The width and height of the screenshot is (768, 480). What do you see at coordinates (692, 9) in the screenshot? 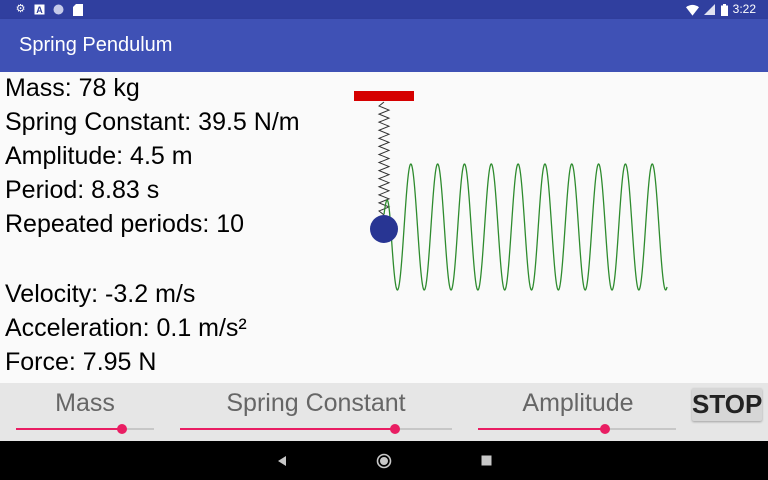
I see `wifi-icon` at bounding box center [692, 9].